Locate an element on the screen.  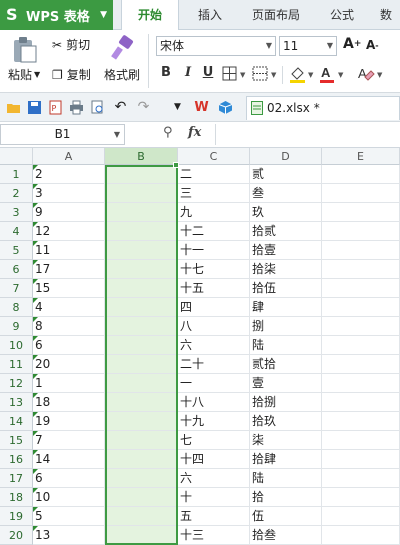
print-preview-icon is located at coordinates (97, 107).